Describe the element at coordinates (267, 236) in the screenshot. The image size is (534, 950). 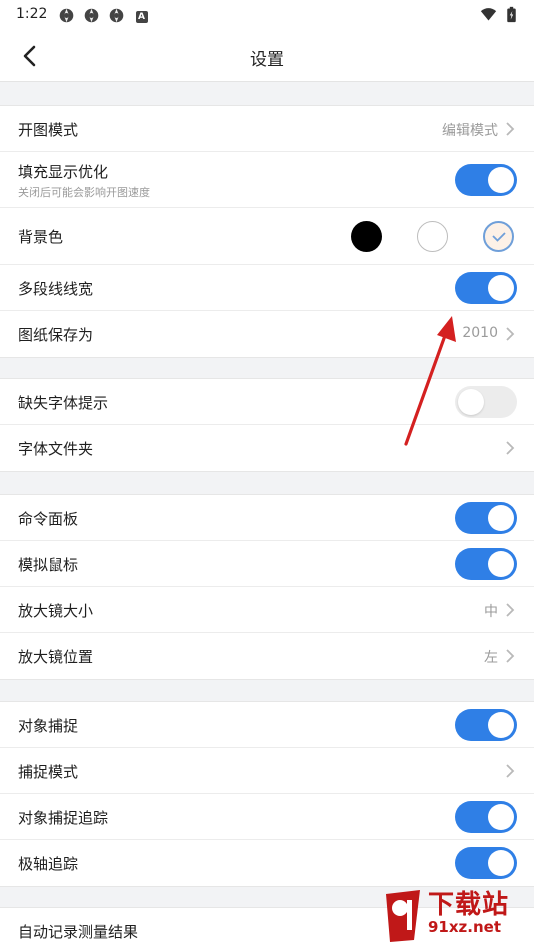
I see `setting-background-color: 背景色` at that location.